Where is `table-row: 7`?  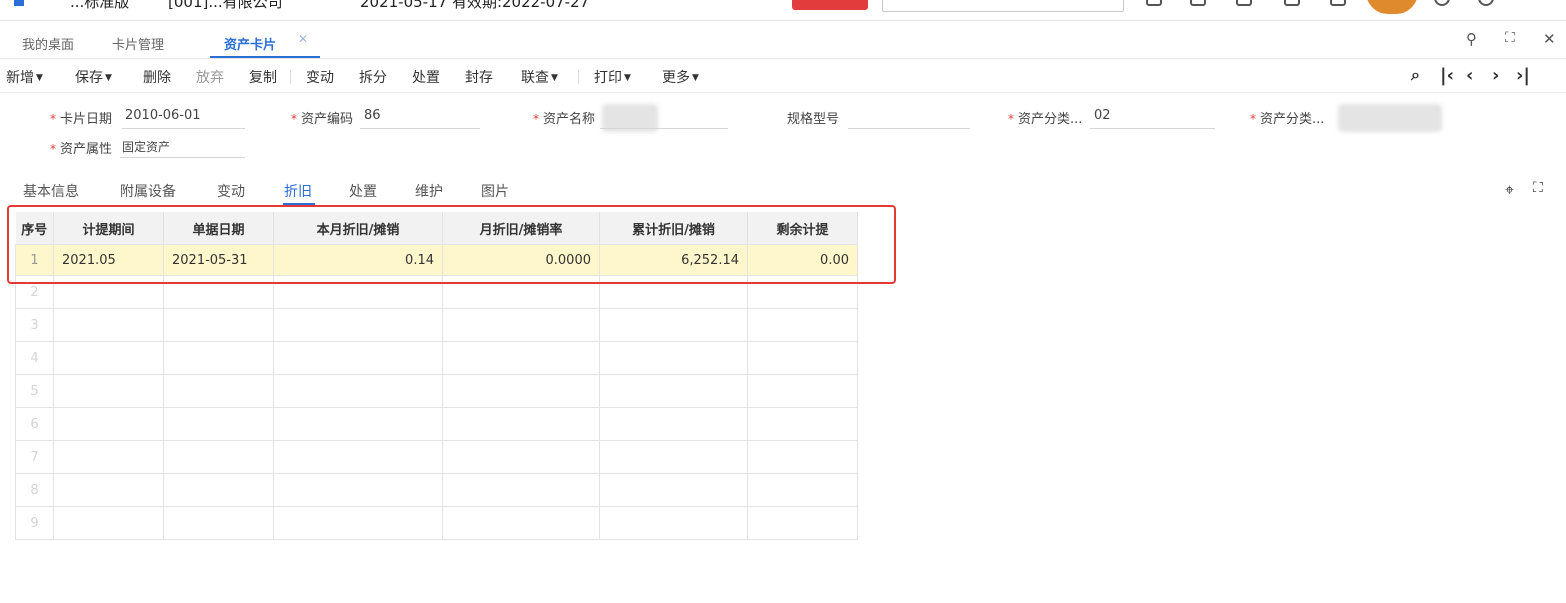
table-row: 7 is located at coordinates (436, 457).